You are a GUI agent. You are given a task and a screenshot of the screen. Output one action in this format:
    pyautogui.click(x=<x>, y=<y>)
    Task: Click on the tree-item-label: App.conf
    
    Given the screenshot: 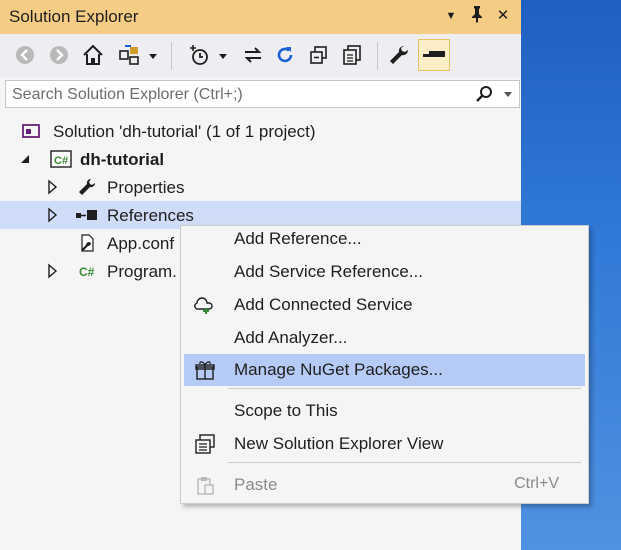 What is the action you would take?
    pyautogui.click(x=141, y=243)
    